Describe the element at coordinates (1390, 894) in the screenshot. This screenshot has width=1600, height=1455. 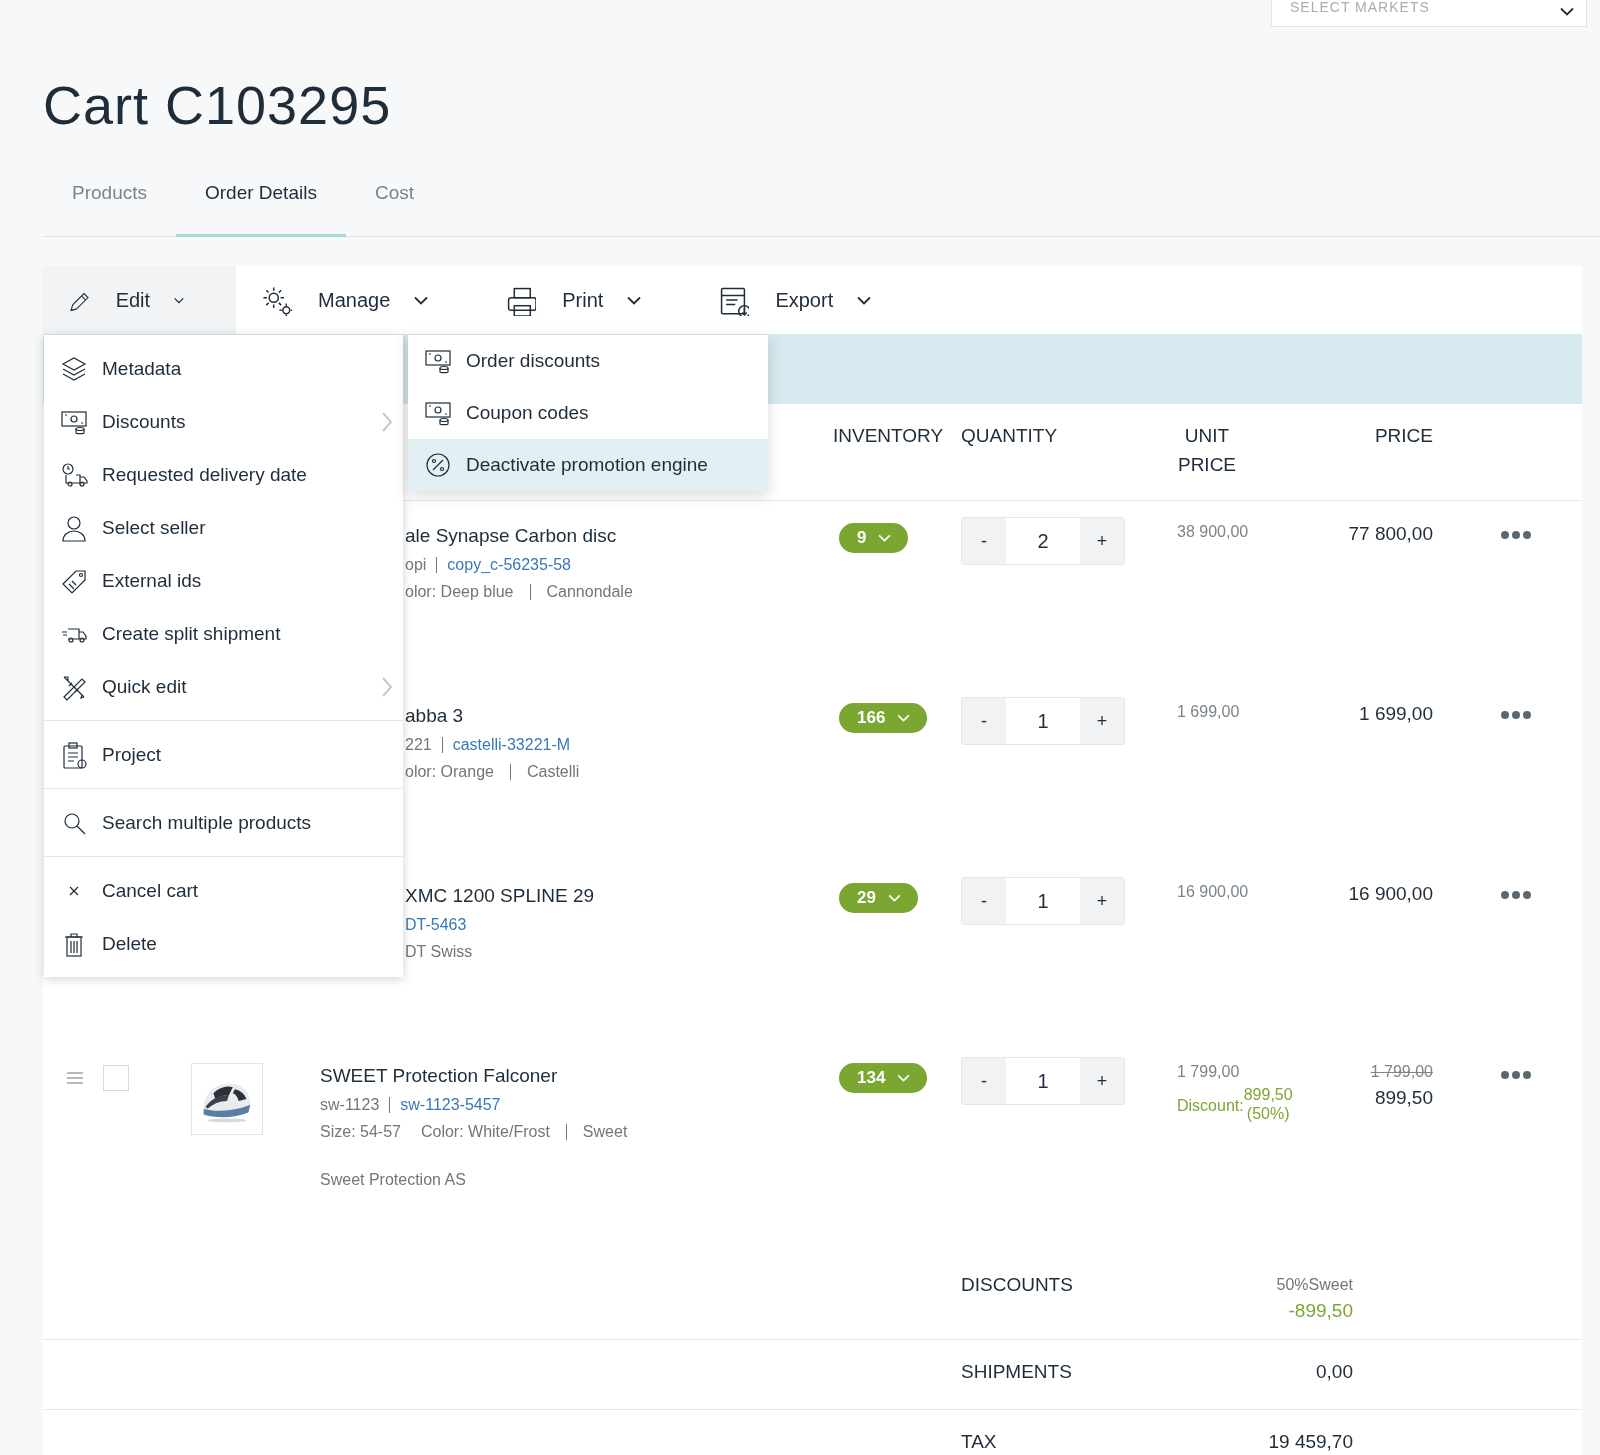
I see `line-price: 16 900,00` at that location.